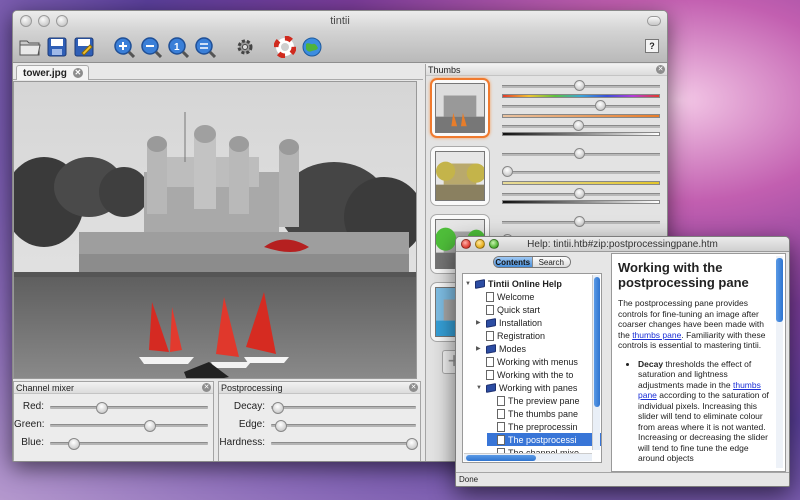 This screenshot has width=800, height=500. I want to click on thumb-image, so click(460, 108).